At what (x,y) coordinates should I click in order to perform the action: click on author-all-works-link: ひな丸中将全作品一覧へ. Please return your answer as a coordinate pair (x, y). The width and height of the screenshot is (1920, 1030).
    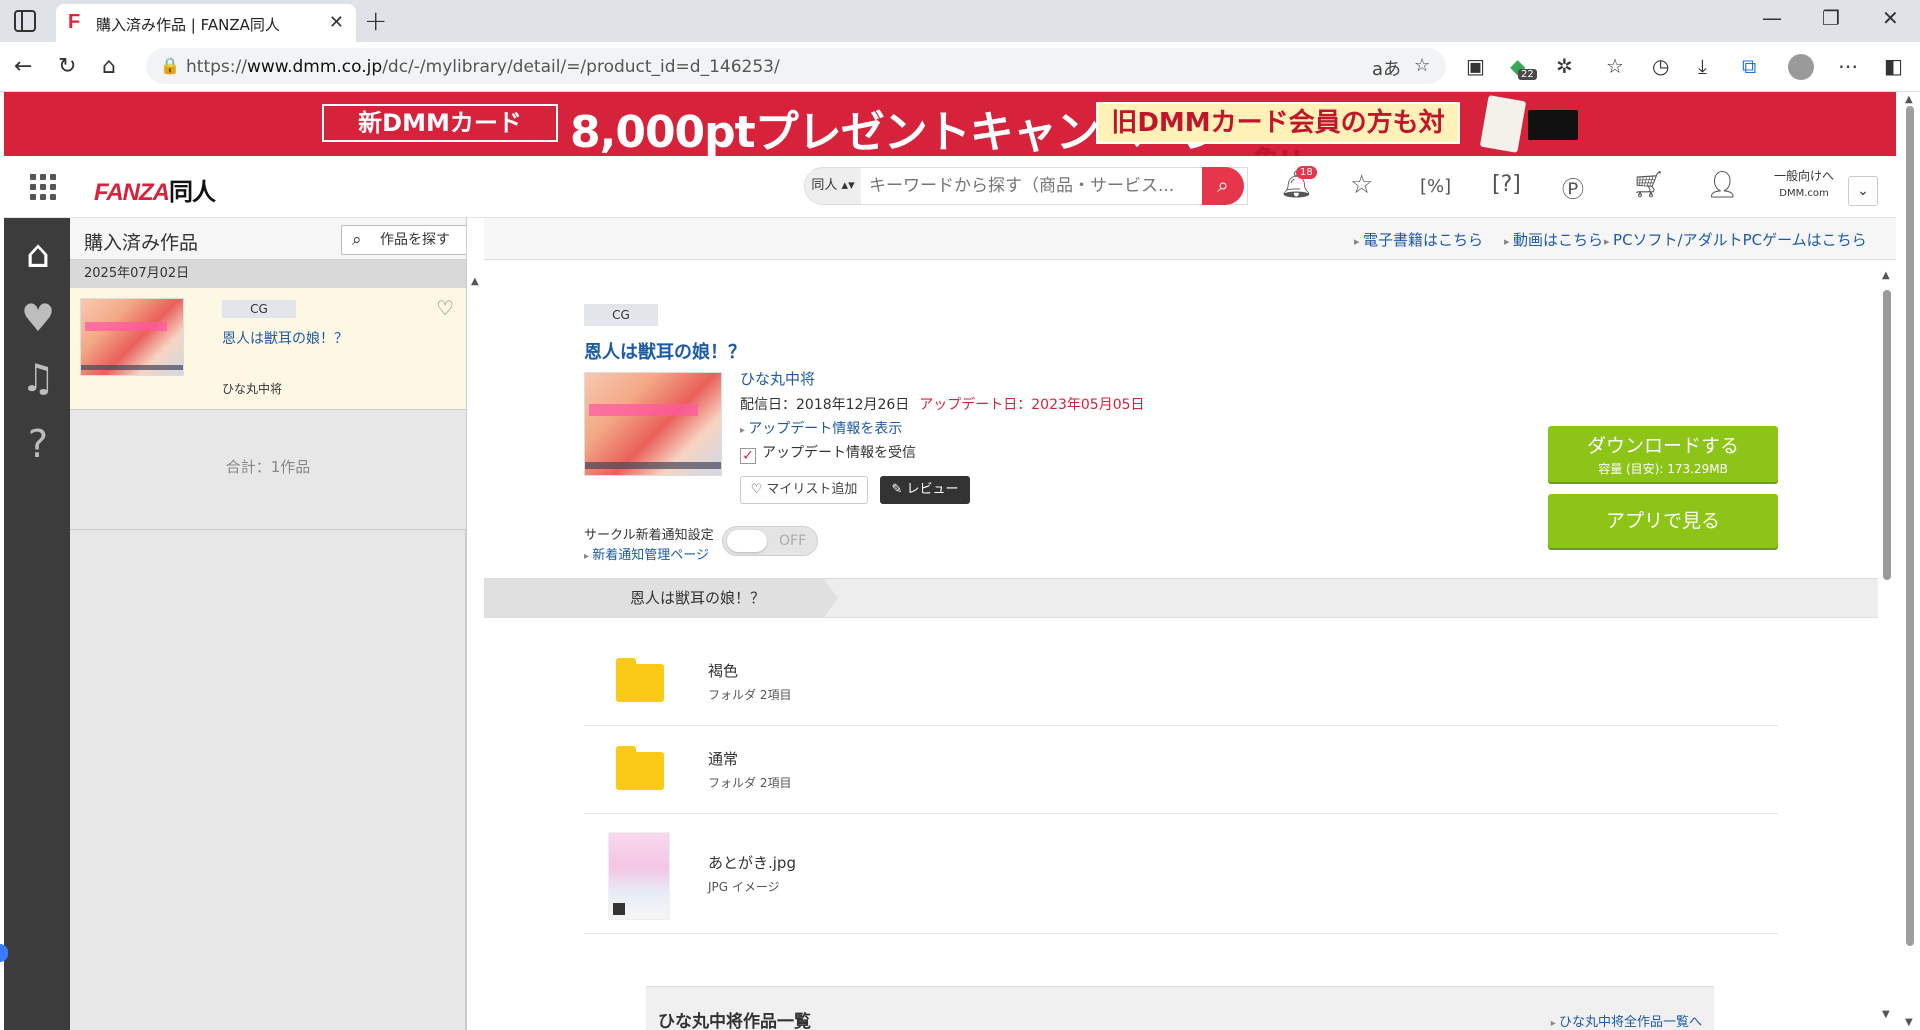
    Looking at the image, I should click on (1626, 1020).